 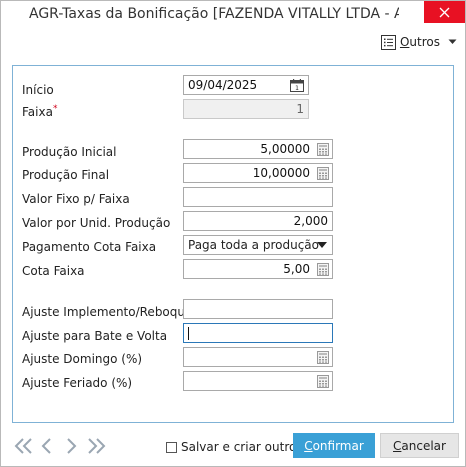 I want to click on next-record-icon, so click(x=71, y=446).